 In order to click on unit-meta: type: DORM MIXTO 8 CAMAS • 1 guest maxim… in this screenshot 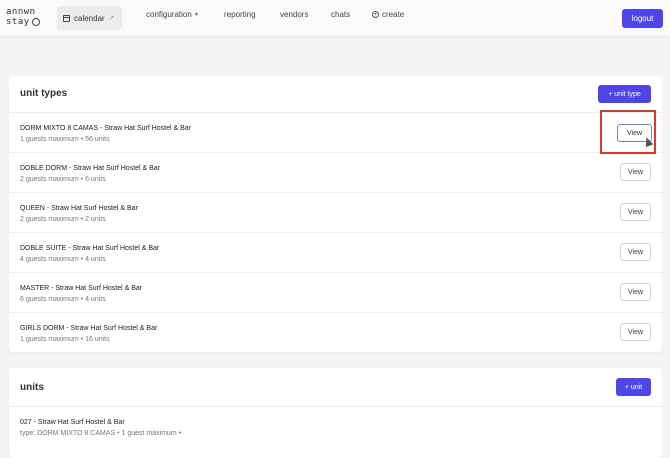, I will do `click(101, 433)`.